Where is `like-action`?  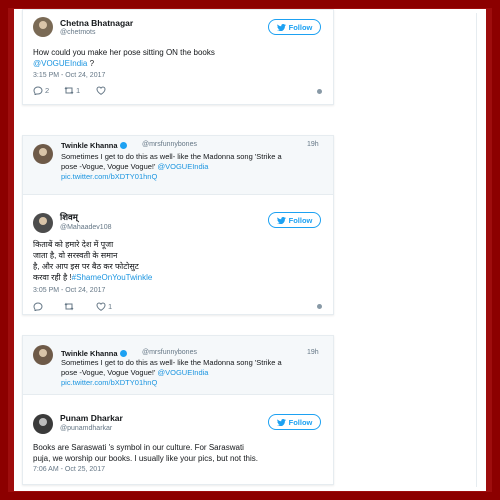
like-action is located at coordinates (102, 90).